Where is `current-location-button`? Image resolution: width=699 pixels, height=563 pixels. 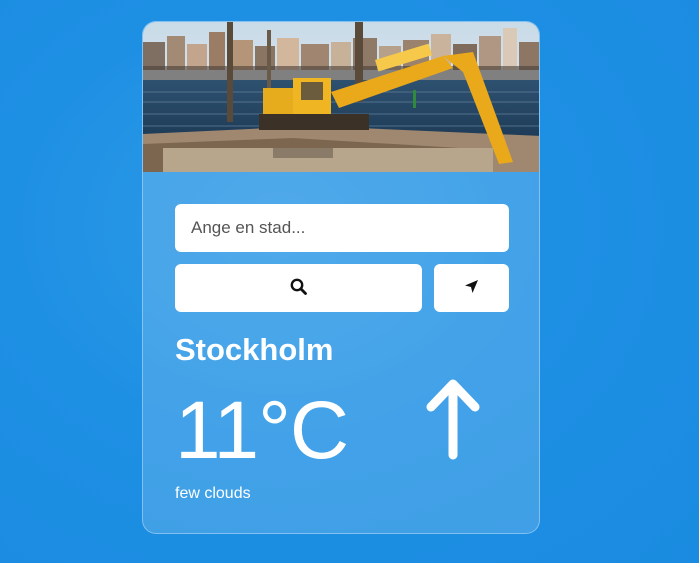
current-location-button is located at coordinates (471, 288).